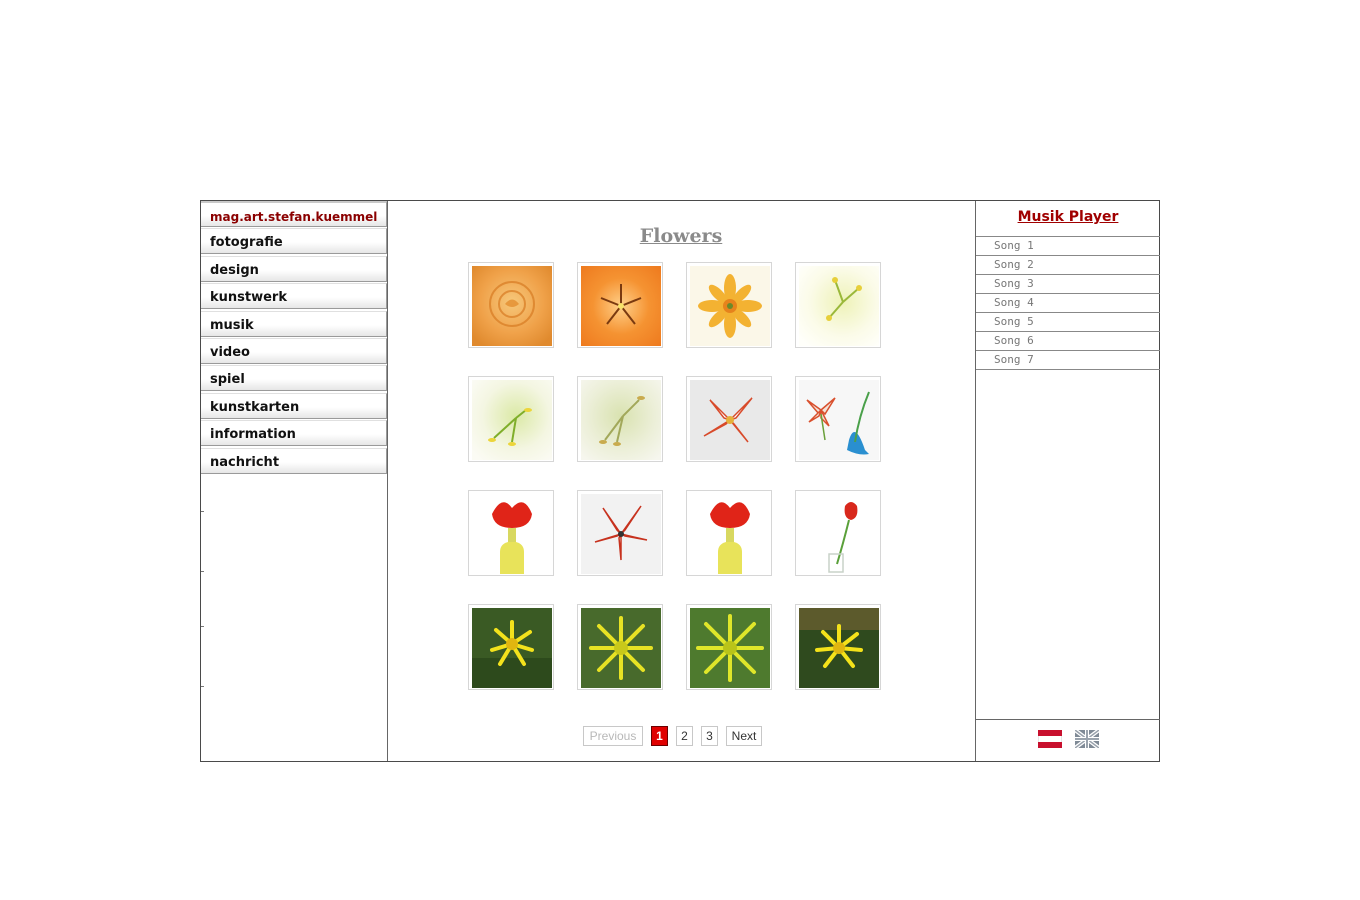  Describe the element at coordinates (1068, 284) in the screenshot. I see `song-item: Song 3` at that location.